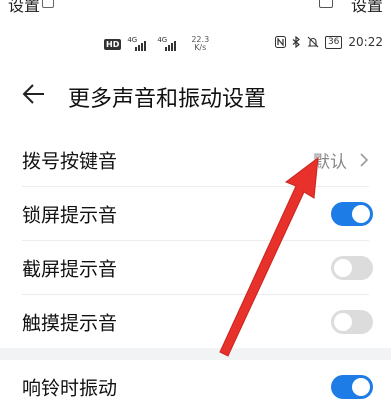  I want to click on status-left-group: HD 4G 4G 22.3 K/s, so click(156, 44).